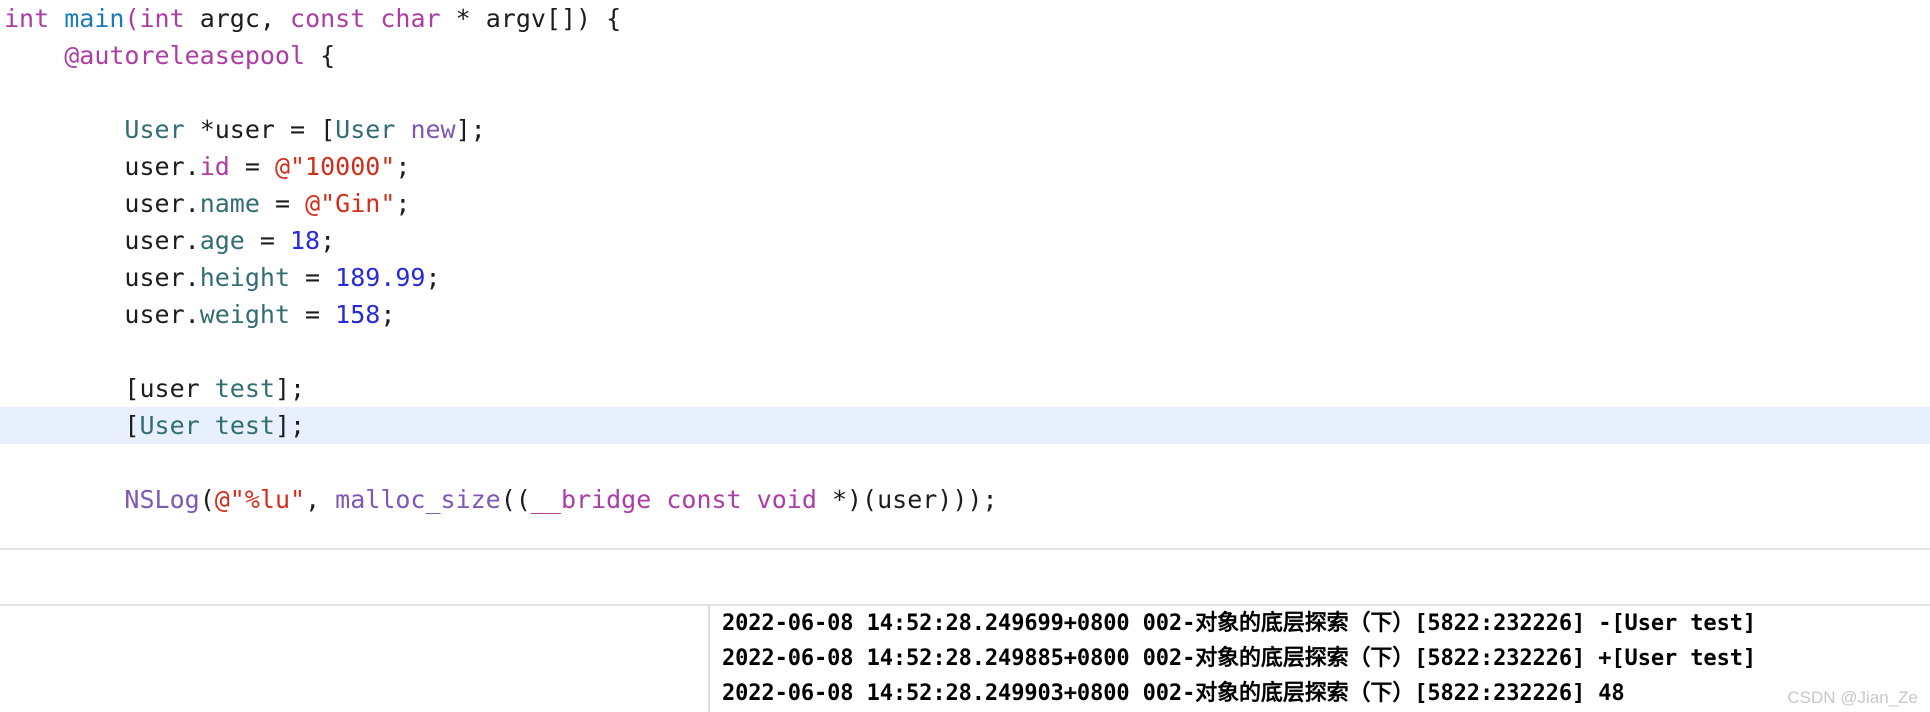 The image size is (1930, 712). What do you see at coordinates (965, 240) in the screenshot?
I see `code-line: user.age = 18;` at bounding box center [965, 240].